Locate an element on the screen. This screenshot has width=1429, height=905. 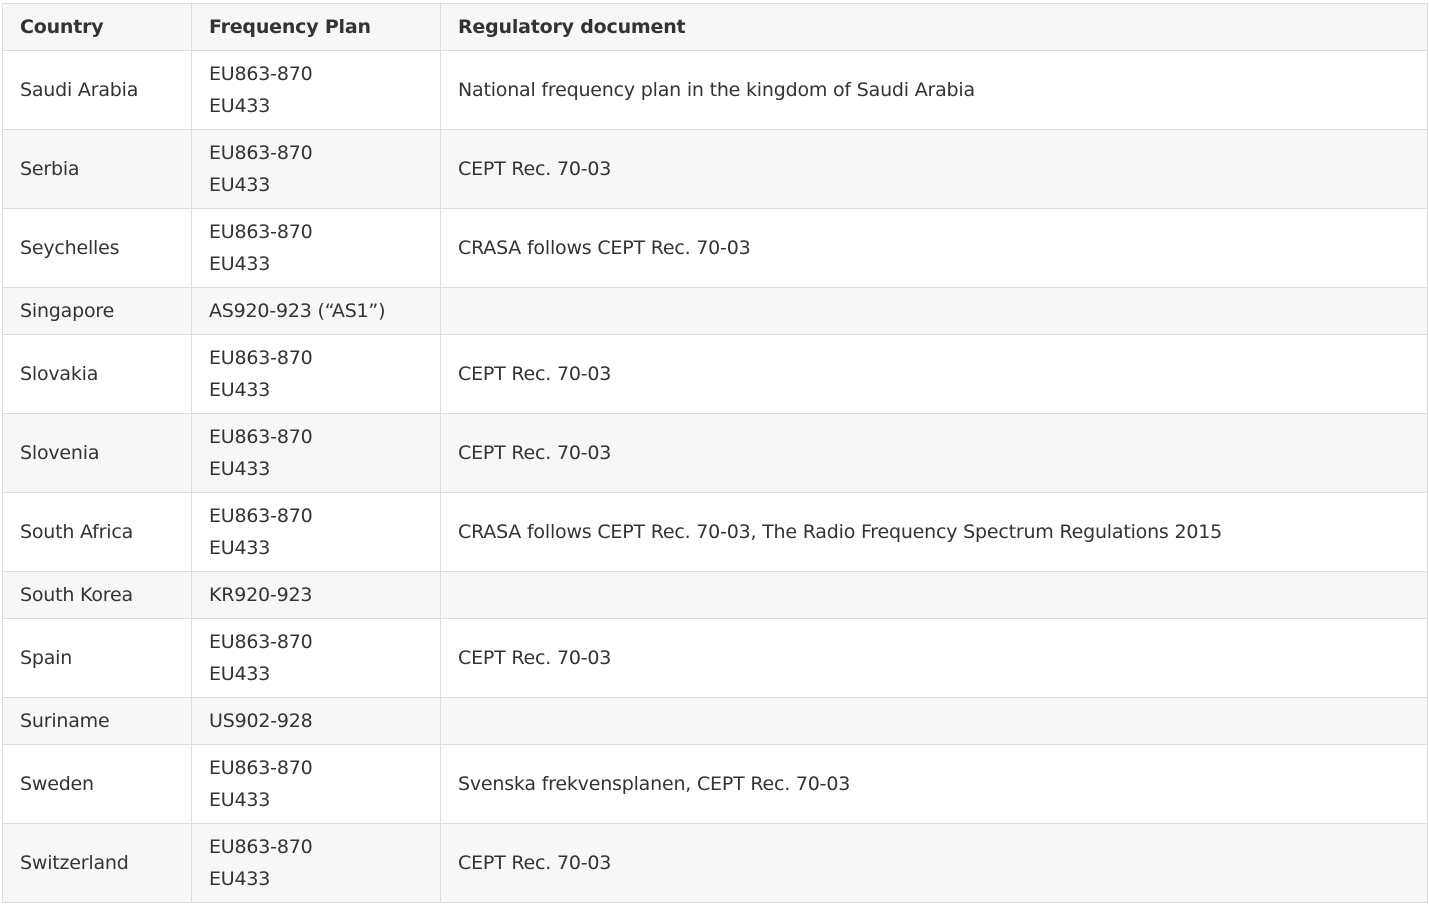
frequency-plan-column-header: Frequency Plan is located at coordinates (316, 27).